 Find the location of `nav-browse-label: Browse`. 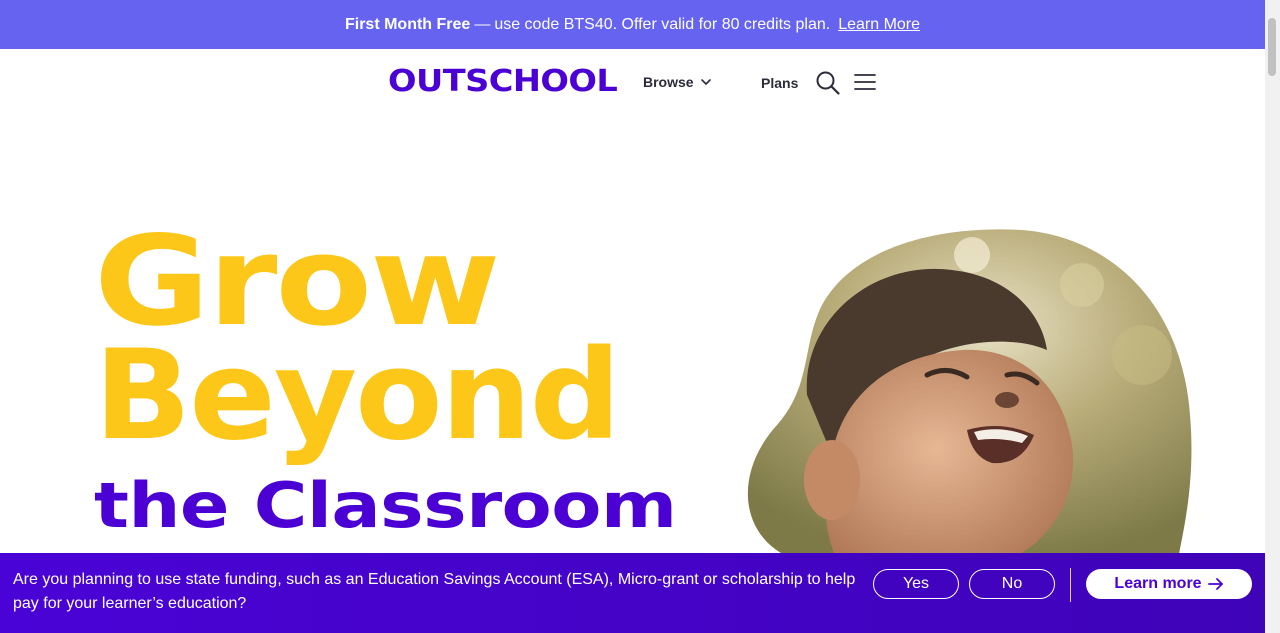

nav-browse-label: Browse is located at coordinates (668, 82).